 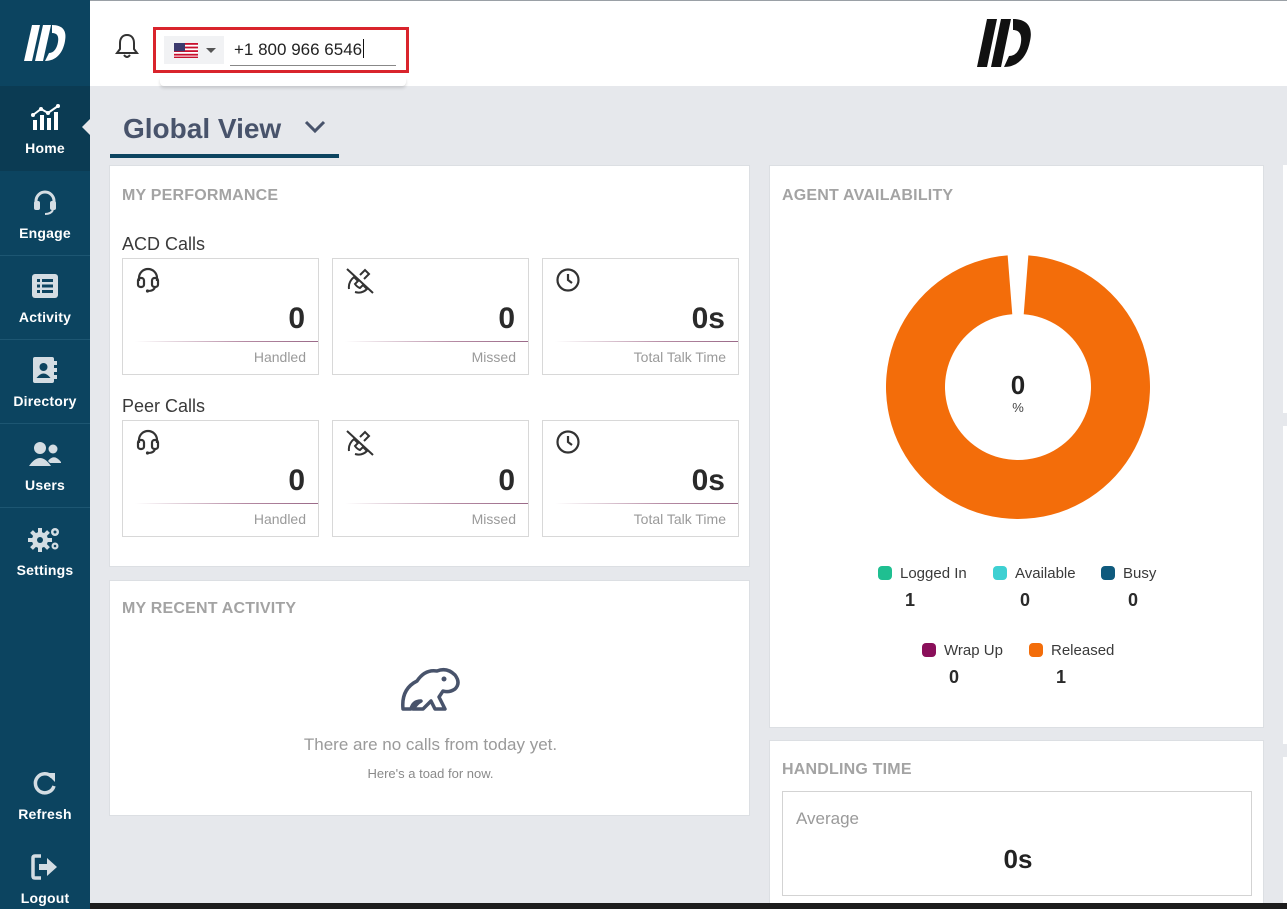 I want to click on acd-handled-stat: 0 Handled, so click(x=220, y=316).